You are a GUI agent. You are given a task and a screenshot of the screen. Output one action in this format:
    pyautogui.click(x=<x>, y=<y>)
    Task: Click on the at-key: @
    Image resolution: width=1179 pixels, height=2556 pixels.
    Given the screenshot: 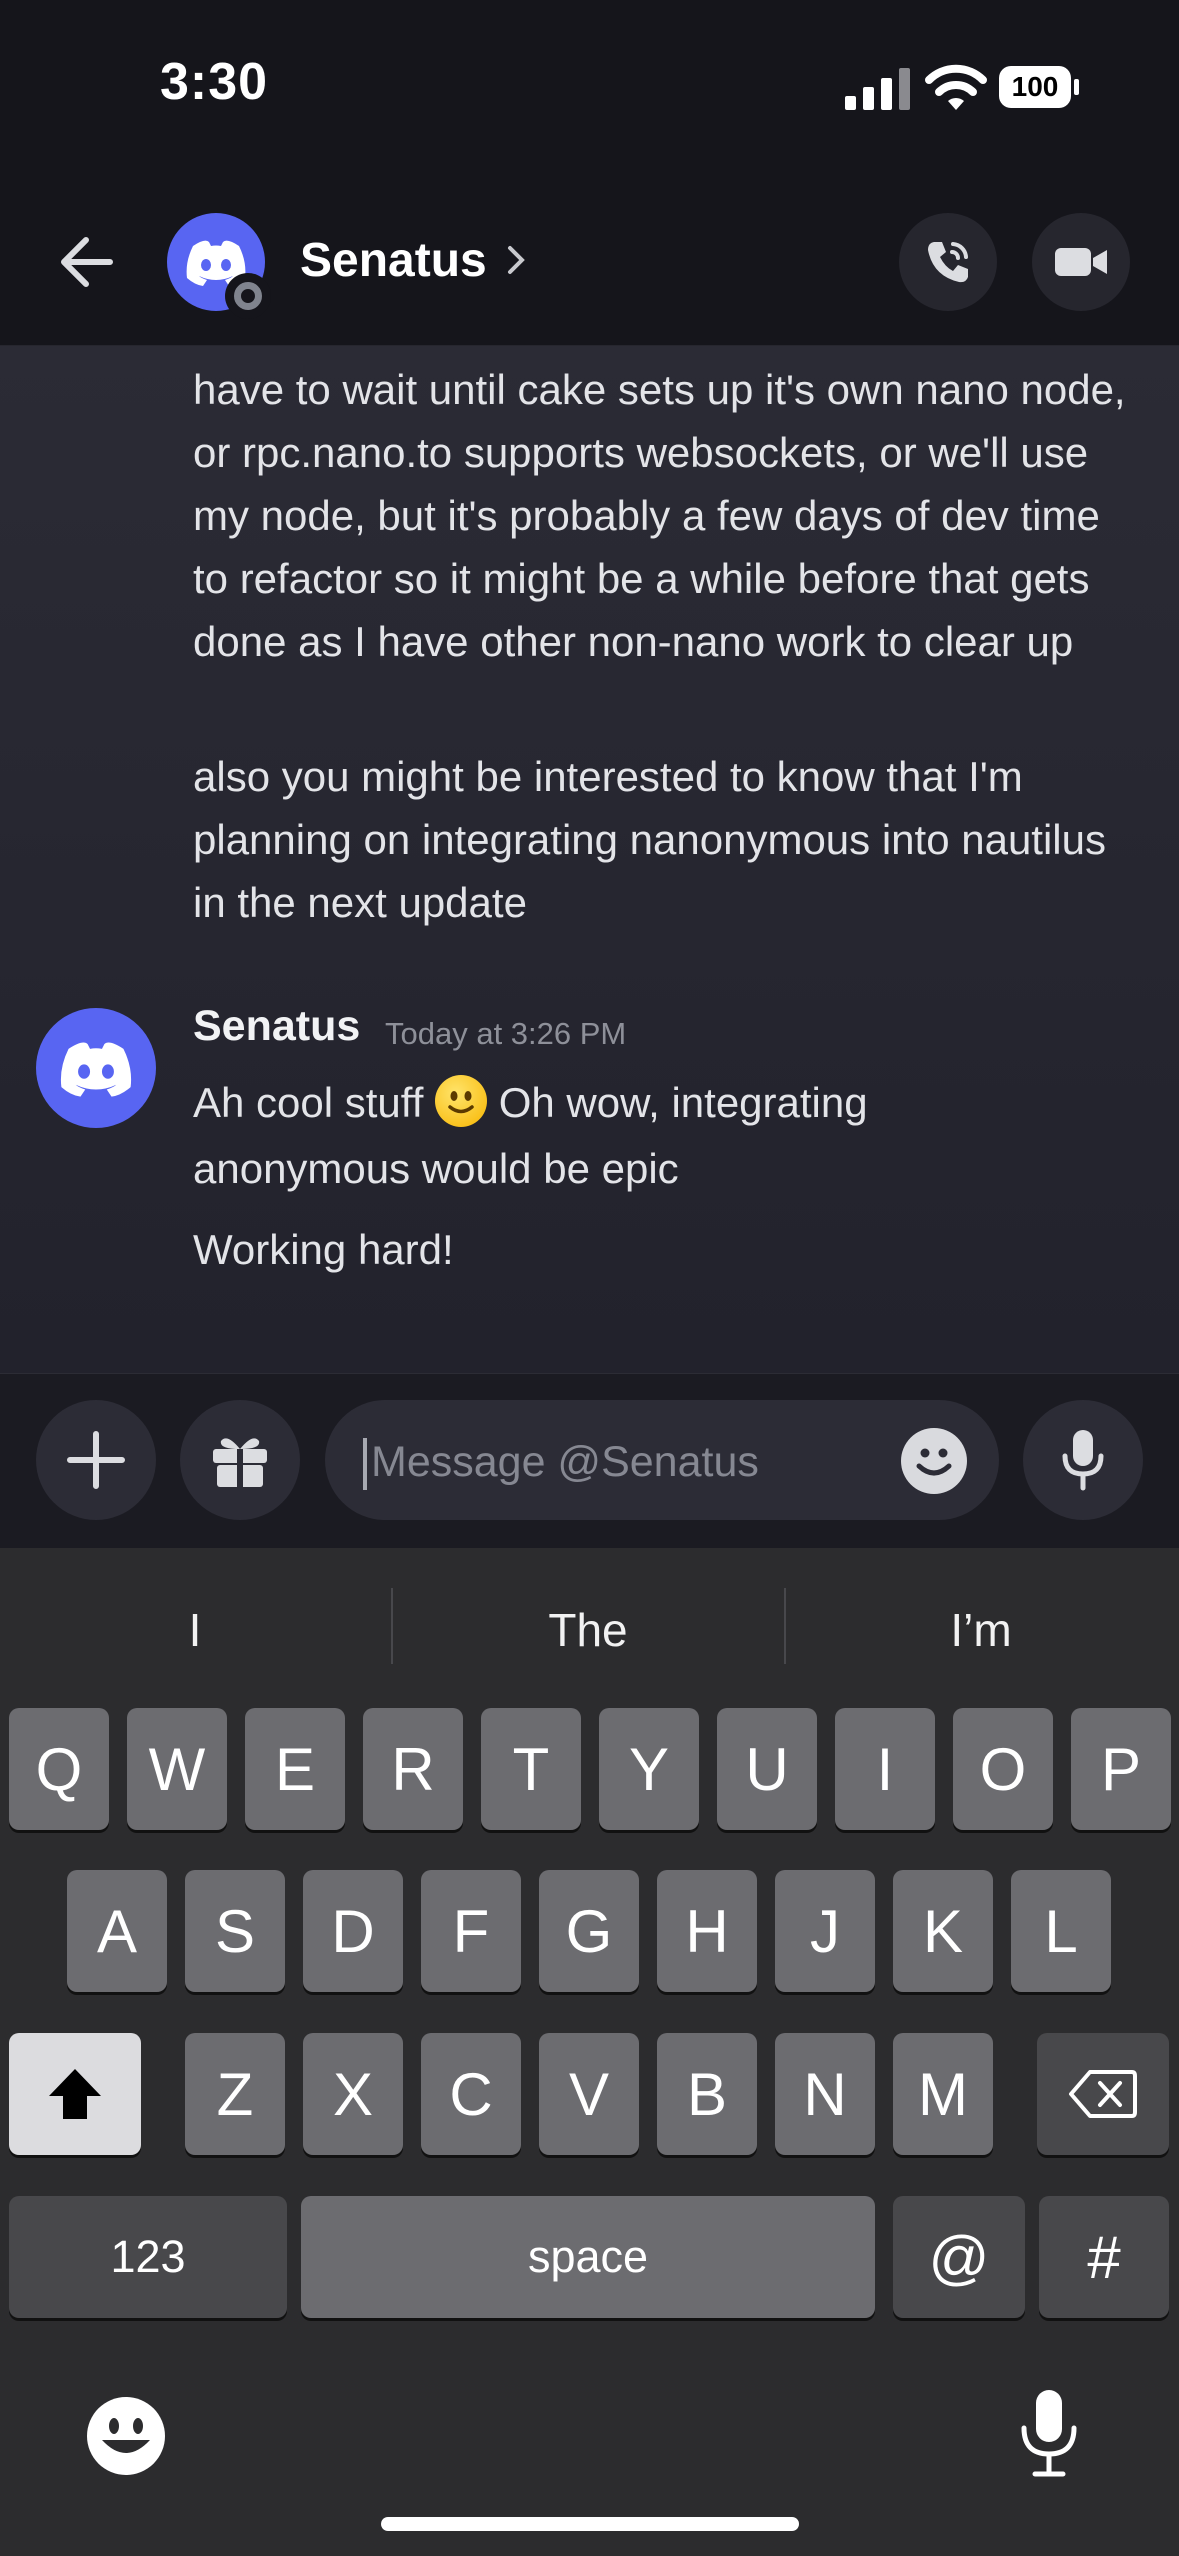 What is the action you would take?
    pyautogui.click(x=959, y=2257)
    